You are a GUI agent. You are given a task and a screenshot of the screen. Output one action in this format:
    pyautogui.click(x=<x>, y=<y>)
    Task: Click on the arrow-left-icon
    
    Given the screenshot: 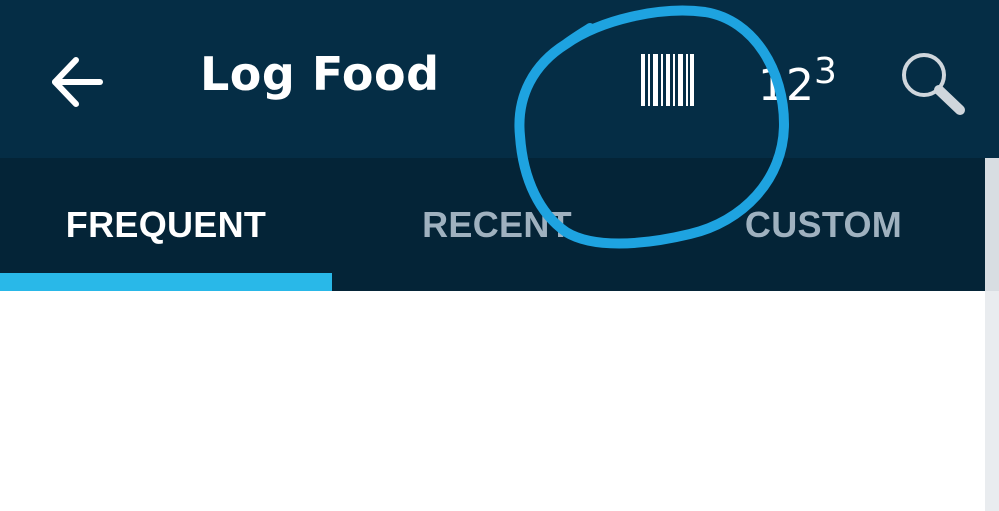 What is the action you would take?
    pyautogui.click(x=77, y=82)
    